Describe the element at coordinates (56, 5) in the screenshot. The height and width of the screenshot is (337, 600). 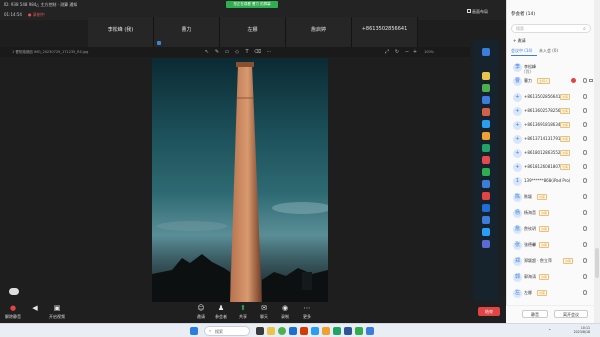
I see `meeting-info: △ 主方控制 · 测算 通知` at that location.